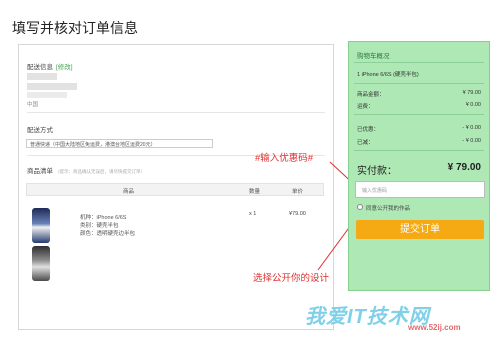 The width and height of the screenshot is (500, 346). Describe the element at coordinates (388, 75) in the screenshot. I see `cart-item: 1 iPhone 6/6S (硬壳半包)` at that location.